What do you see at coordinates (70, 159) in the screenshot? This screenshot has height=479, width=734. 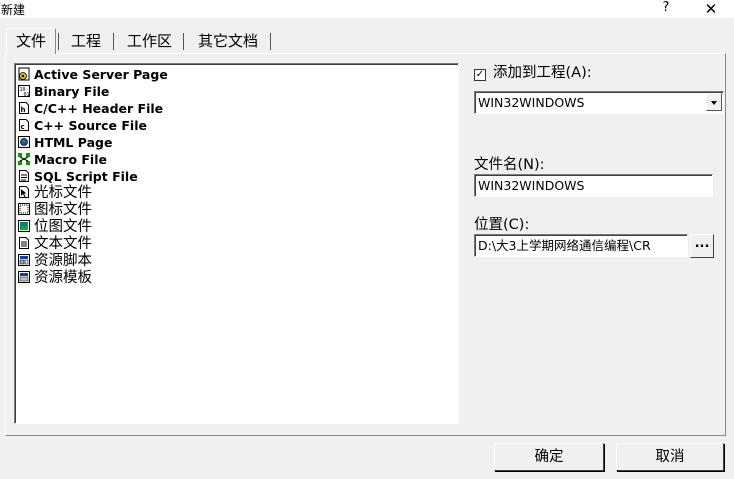 I see `list-item-label: Macro File` at bounding box center [70, 159].